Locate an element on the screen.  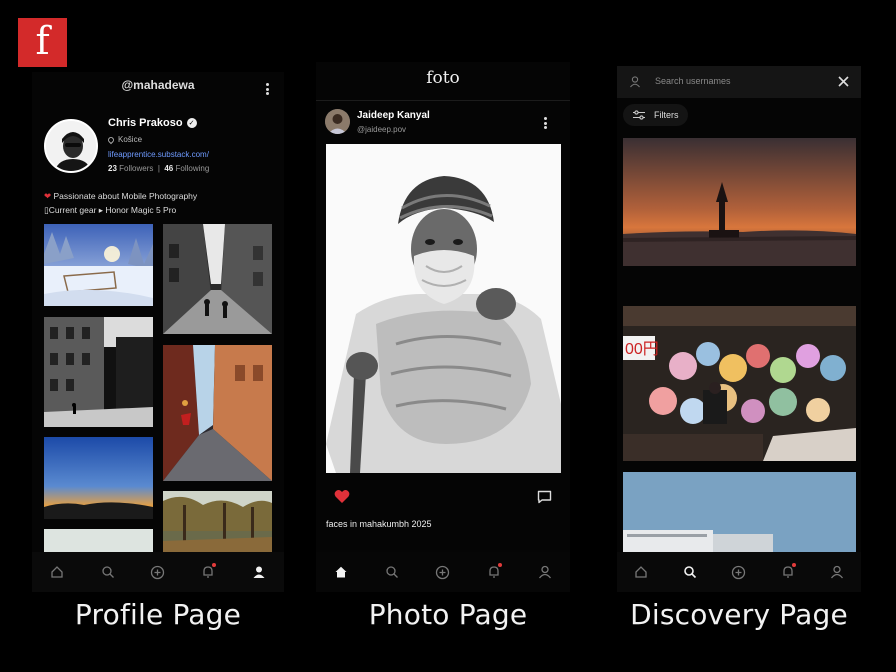
discovery-photo-building is located at coordinates (739, 512).